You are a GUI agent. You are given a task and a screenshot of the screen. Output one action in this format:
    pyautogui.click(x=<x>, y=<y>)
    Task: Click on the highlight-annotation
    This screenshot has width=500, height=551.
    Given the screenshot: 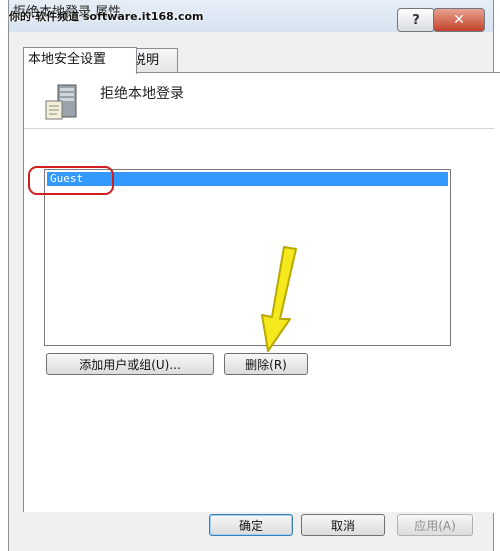 What is the action you would take?
    pyautogui.click(x=71, y=180)
    